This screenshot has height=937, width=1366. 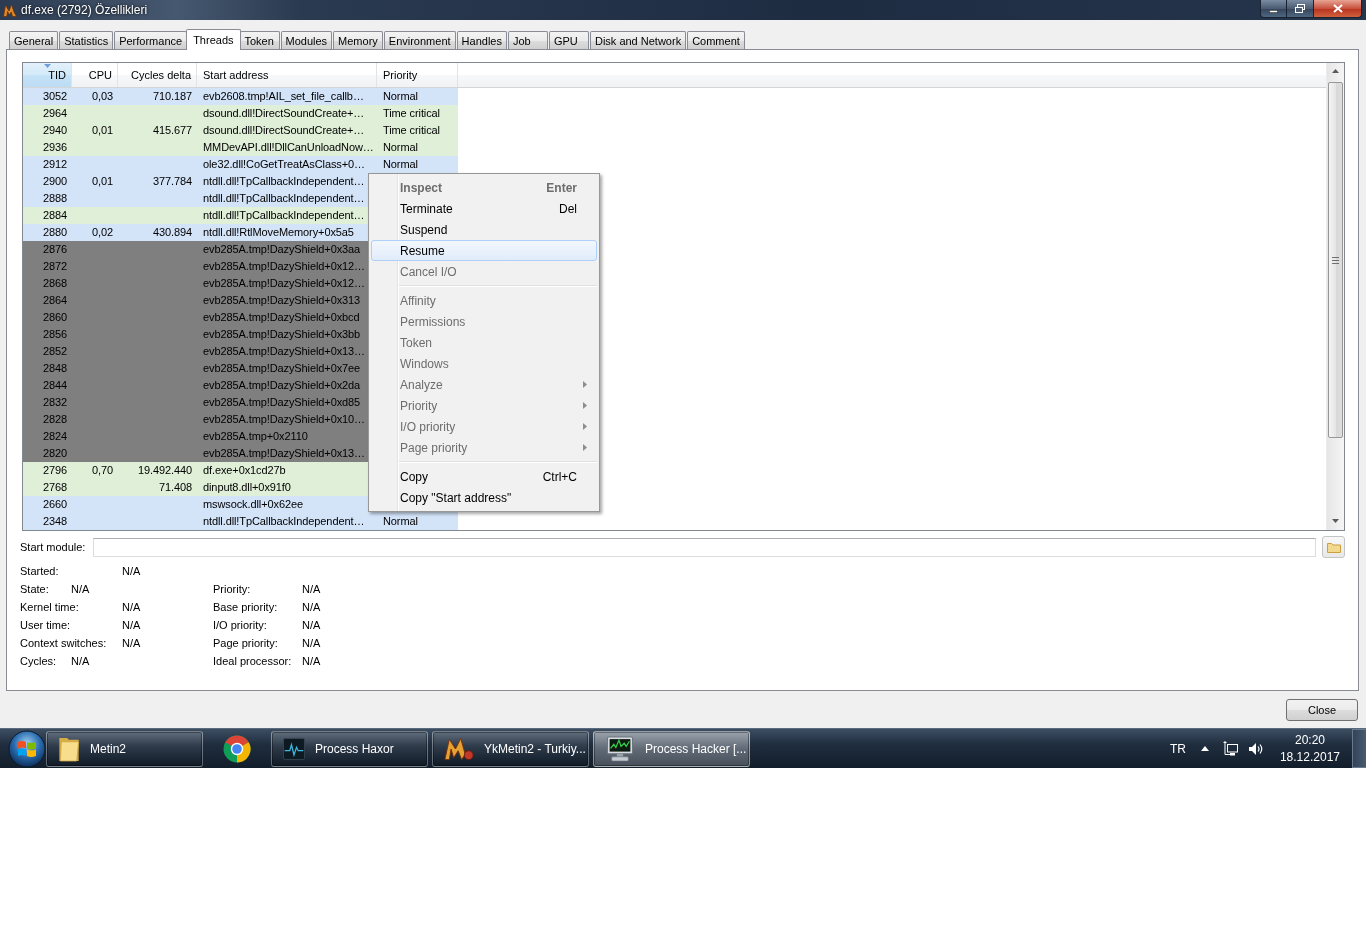 I want to click on table-cell: evb285A.tmp!DazyShield+0xbcd, so click(x=281, y=317).